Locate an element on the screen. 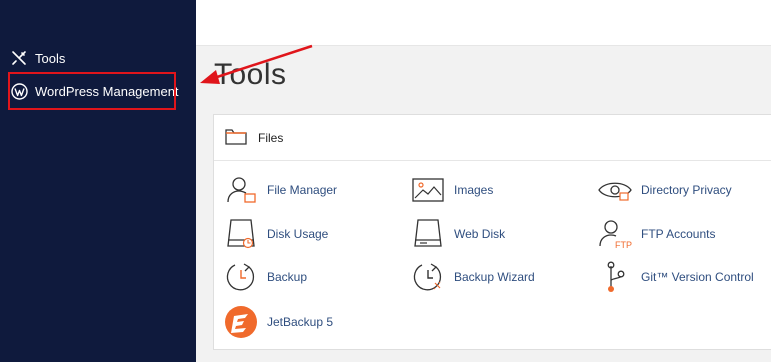 The height and width of the screenshot is (362, 771). tool-label: File Manager is located at coordinates (302, 190).